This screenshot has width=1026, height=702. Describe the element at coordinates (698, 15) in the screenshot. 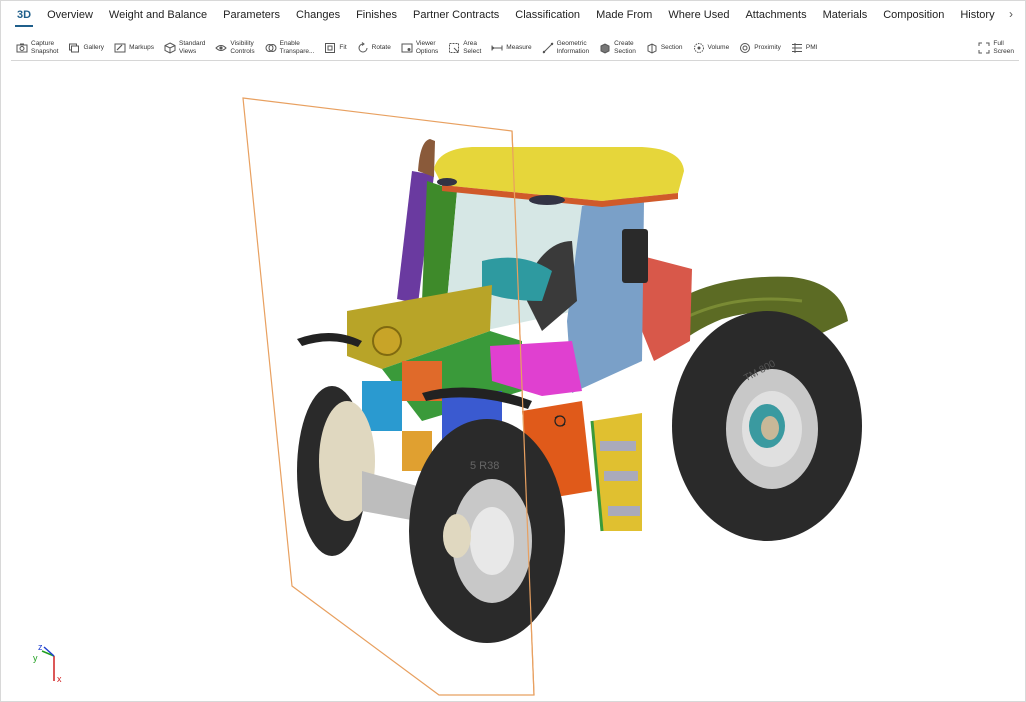

I see `tab-where-used: Where Used` at that location.